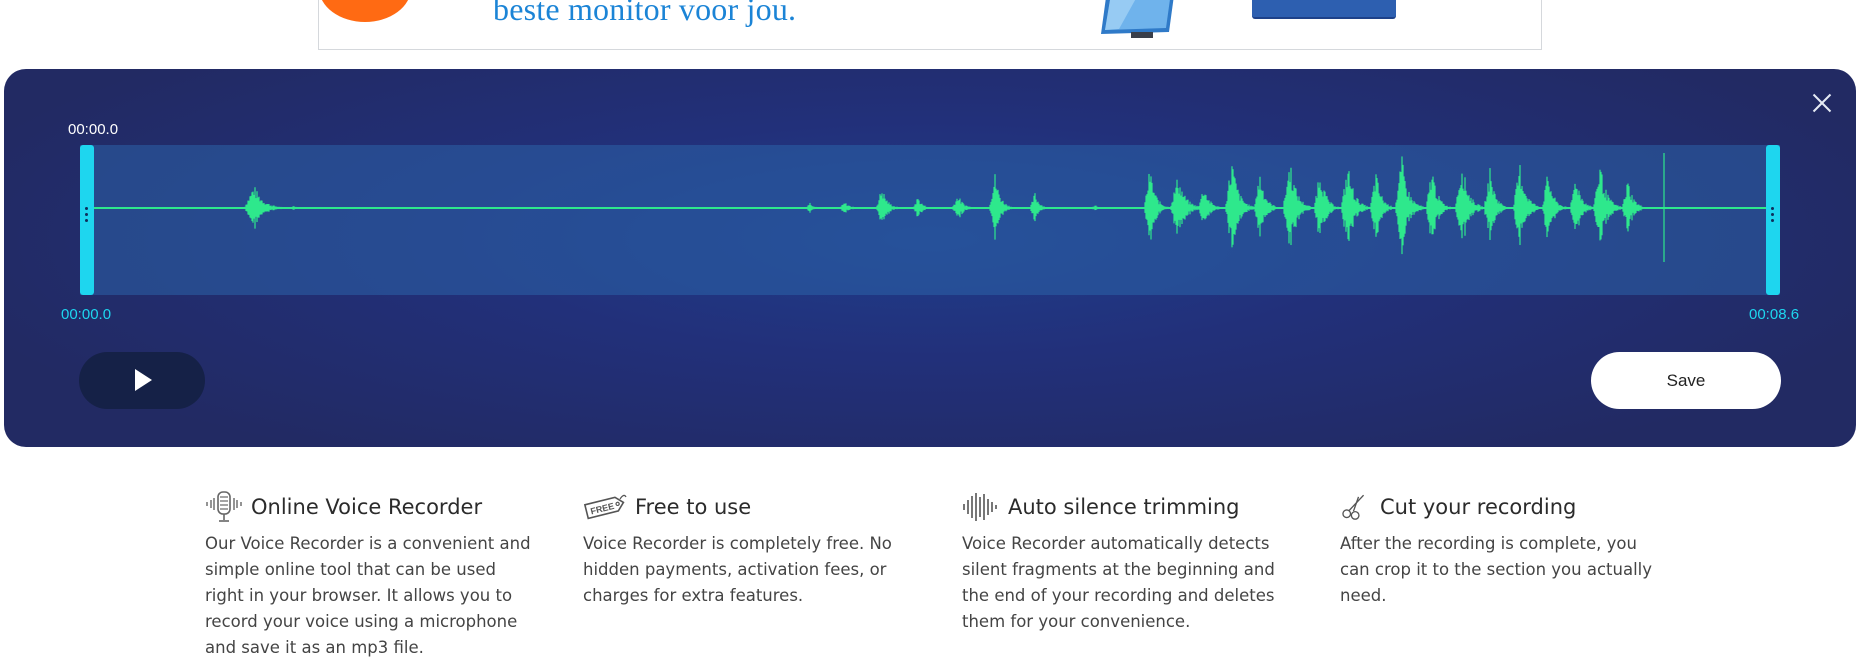 The height and width of the screenshot is (665, 1860). What do you see at coordinates (1686, 380) in the screenshot?
I see `save-button: Save` at bounding box center [1686, 380].